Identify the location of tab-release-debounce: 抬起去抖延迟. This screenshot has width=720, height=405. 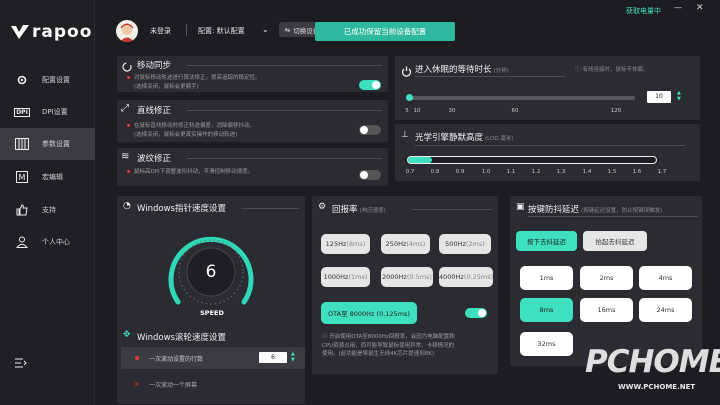
(615, 241).